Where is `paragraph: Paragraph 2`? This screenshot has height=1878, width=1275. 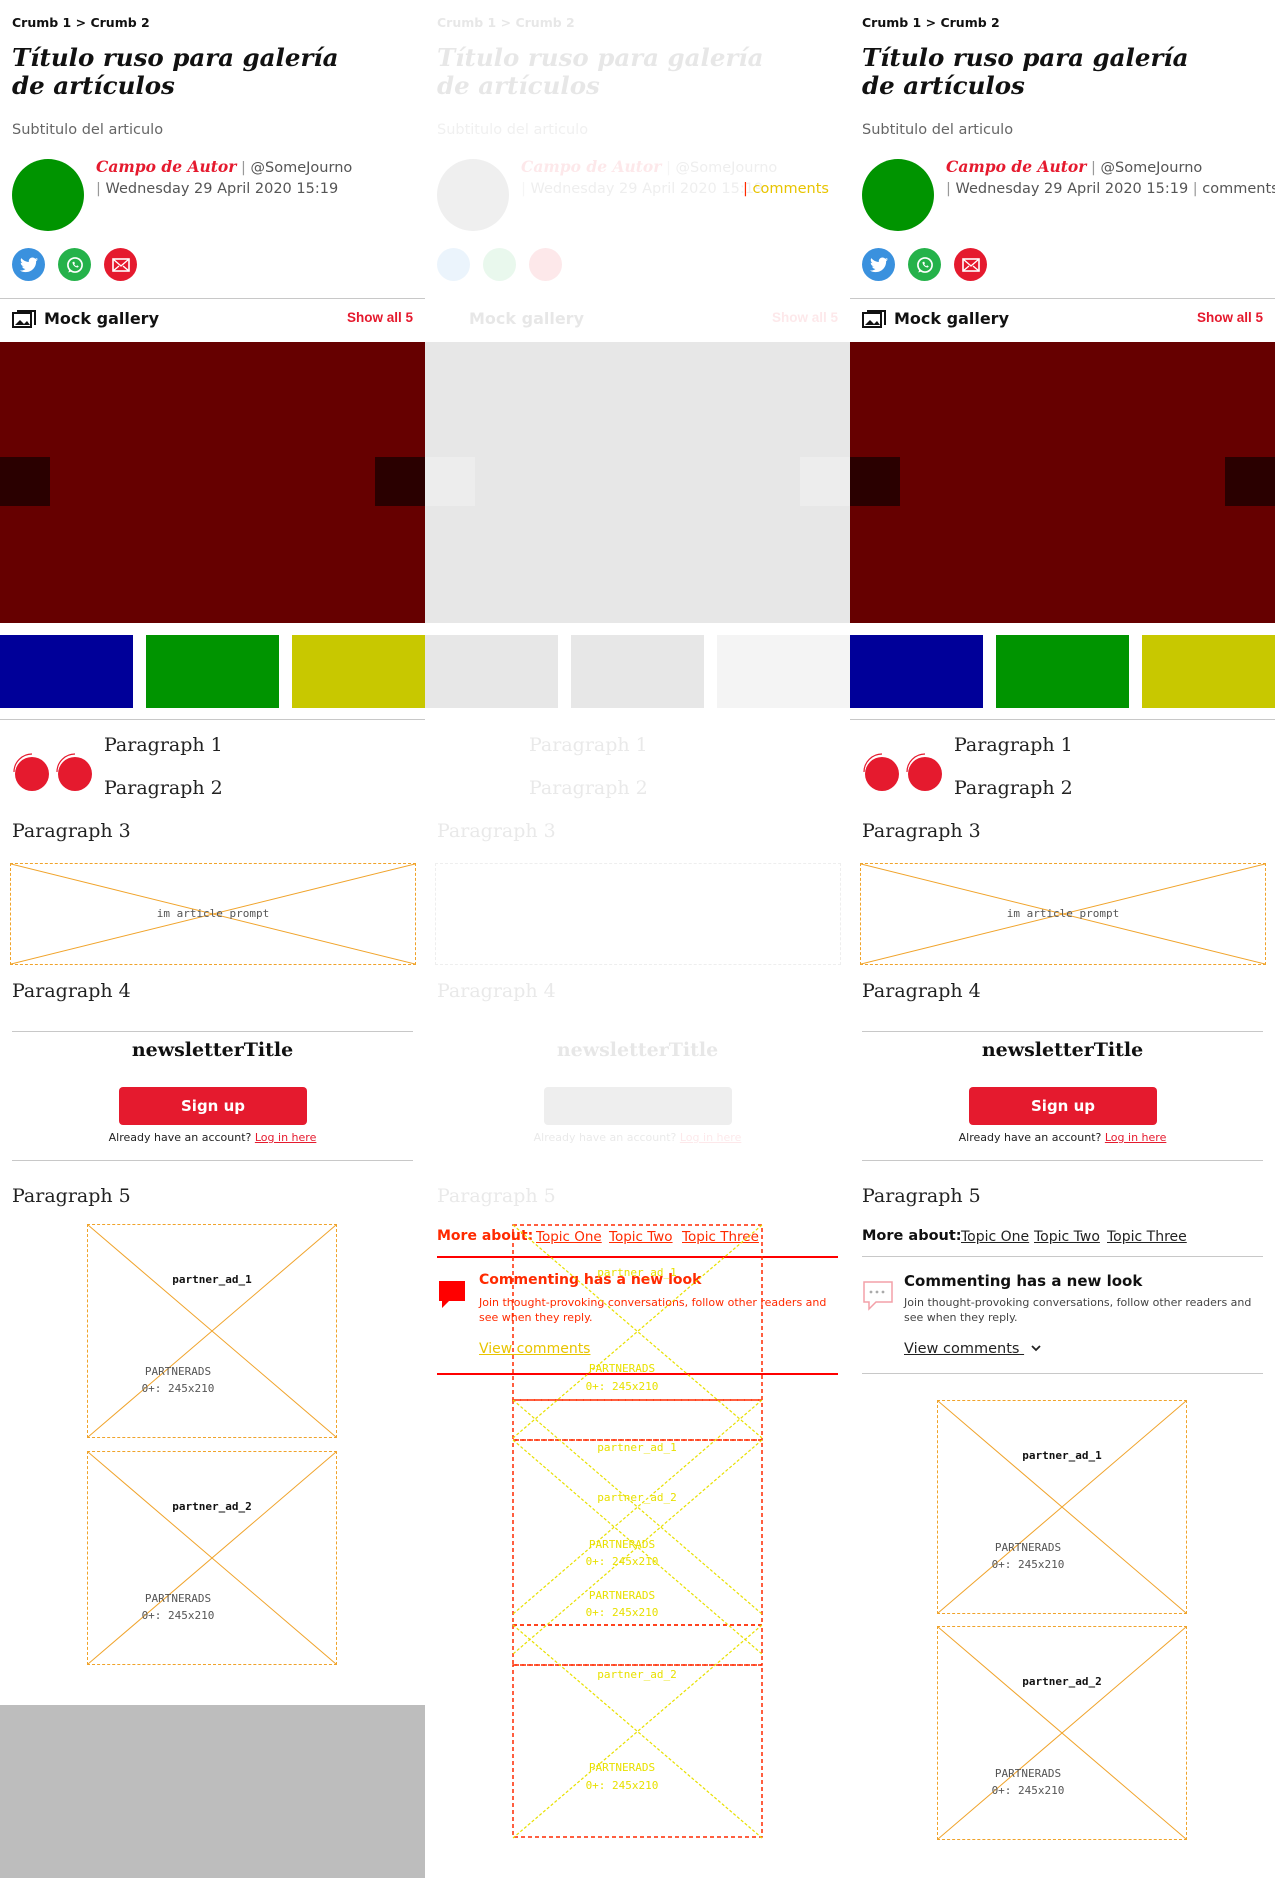
paragraph: Paragraph 2 is located at coordinates (163, 788).